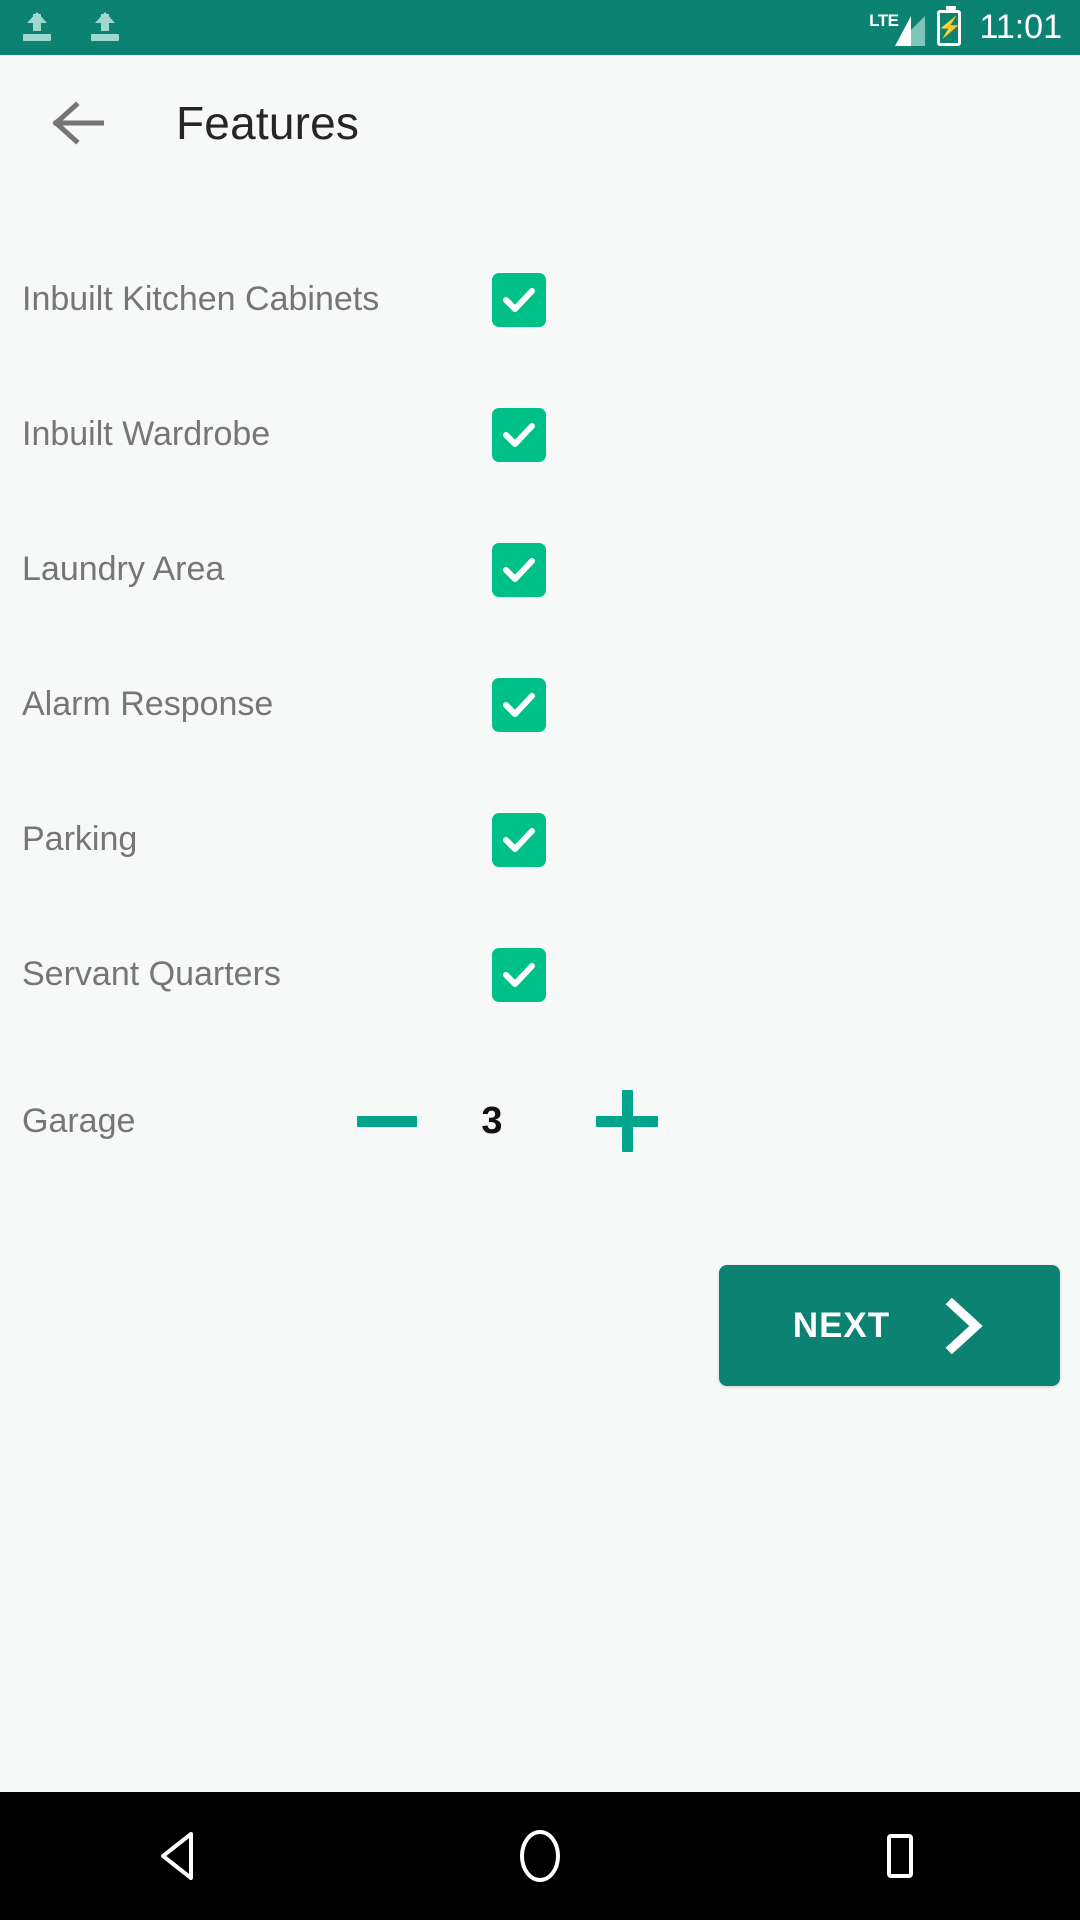  I want to click on feature-label: Inbuilt Wardrobe, so click(146, 434).